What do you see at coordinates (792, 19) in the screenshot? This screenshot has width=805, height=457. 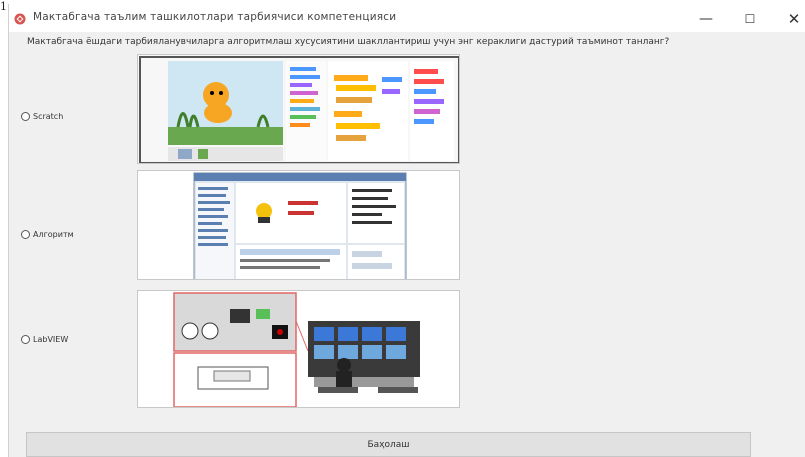 I see `close-button: ✕` at bounding box center [792, 19].